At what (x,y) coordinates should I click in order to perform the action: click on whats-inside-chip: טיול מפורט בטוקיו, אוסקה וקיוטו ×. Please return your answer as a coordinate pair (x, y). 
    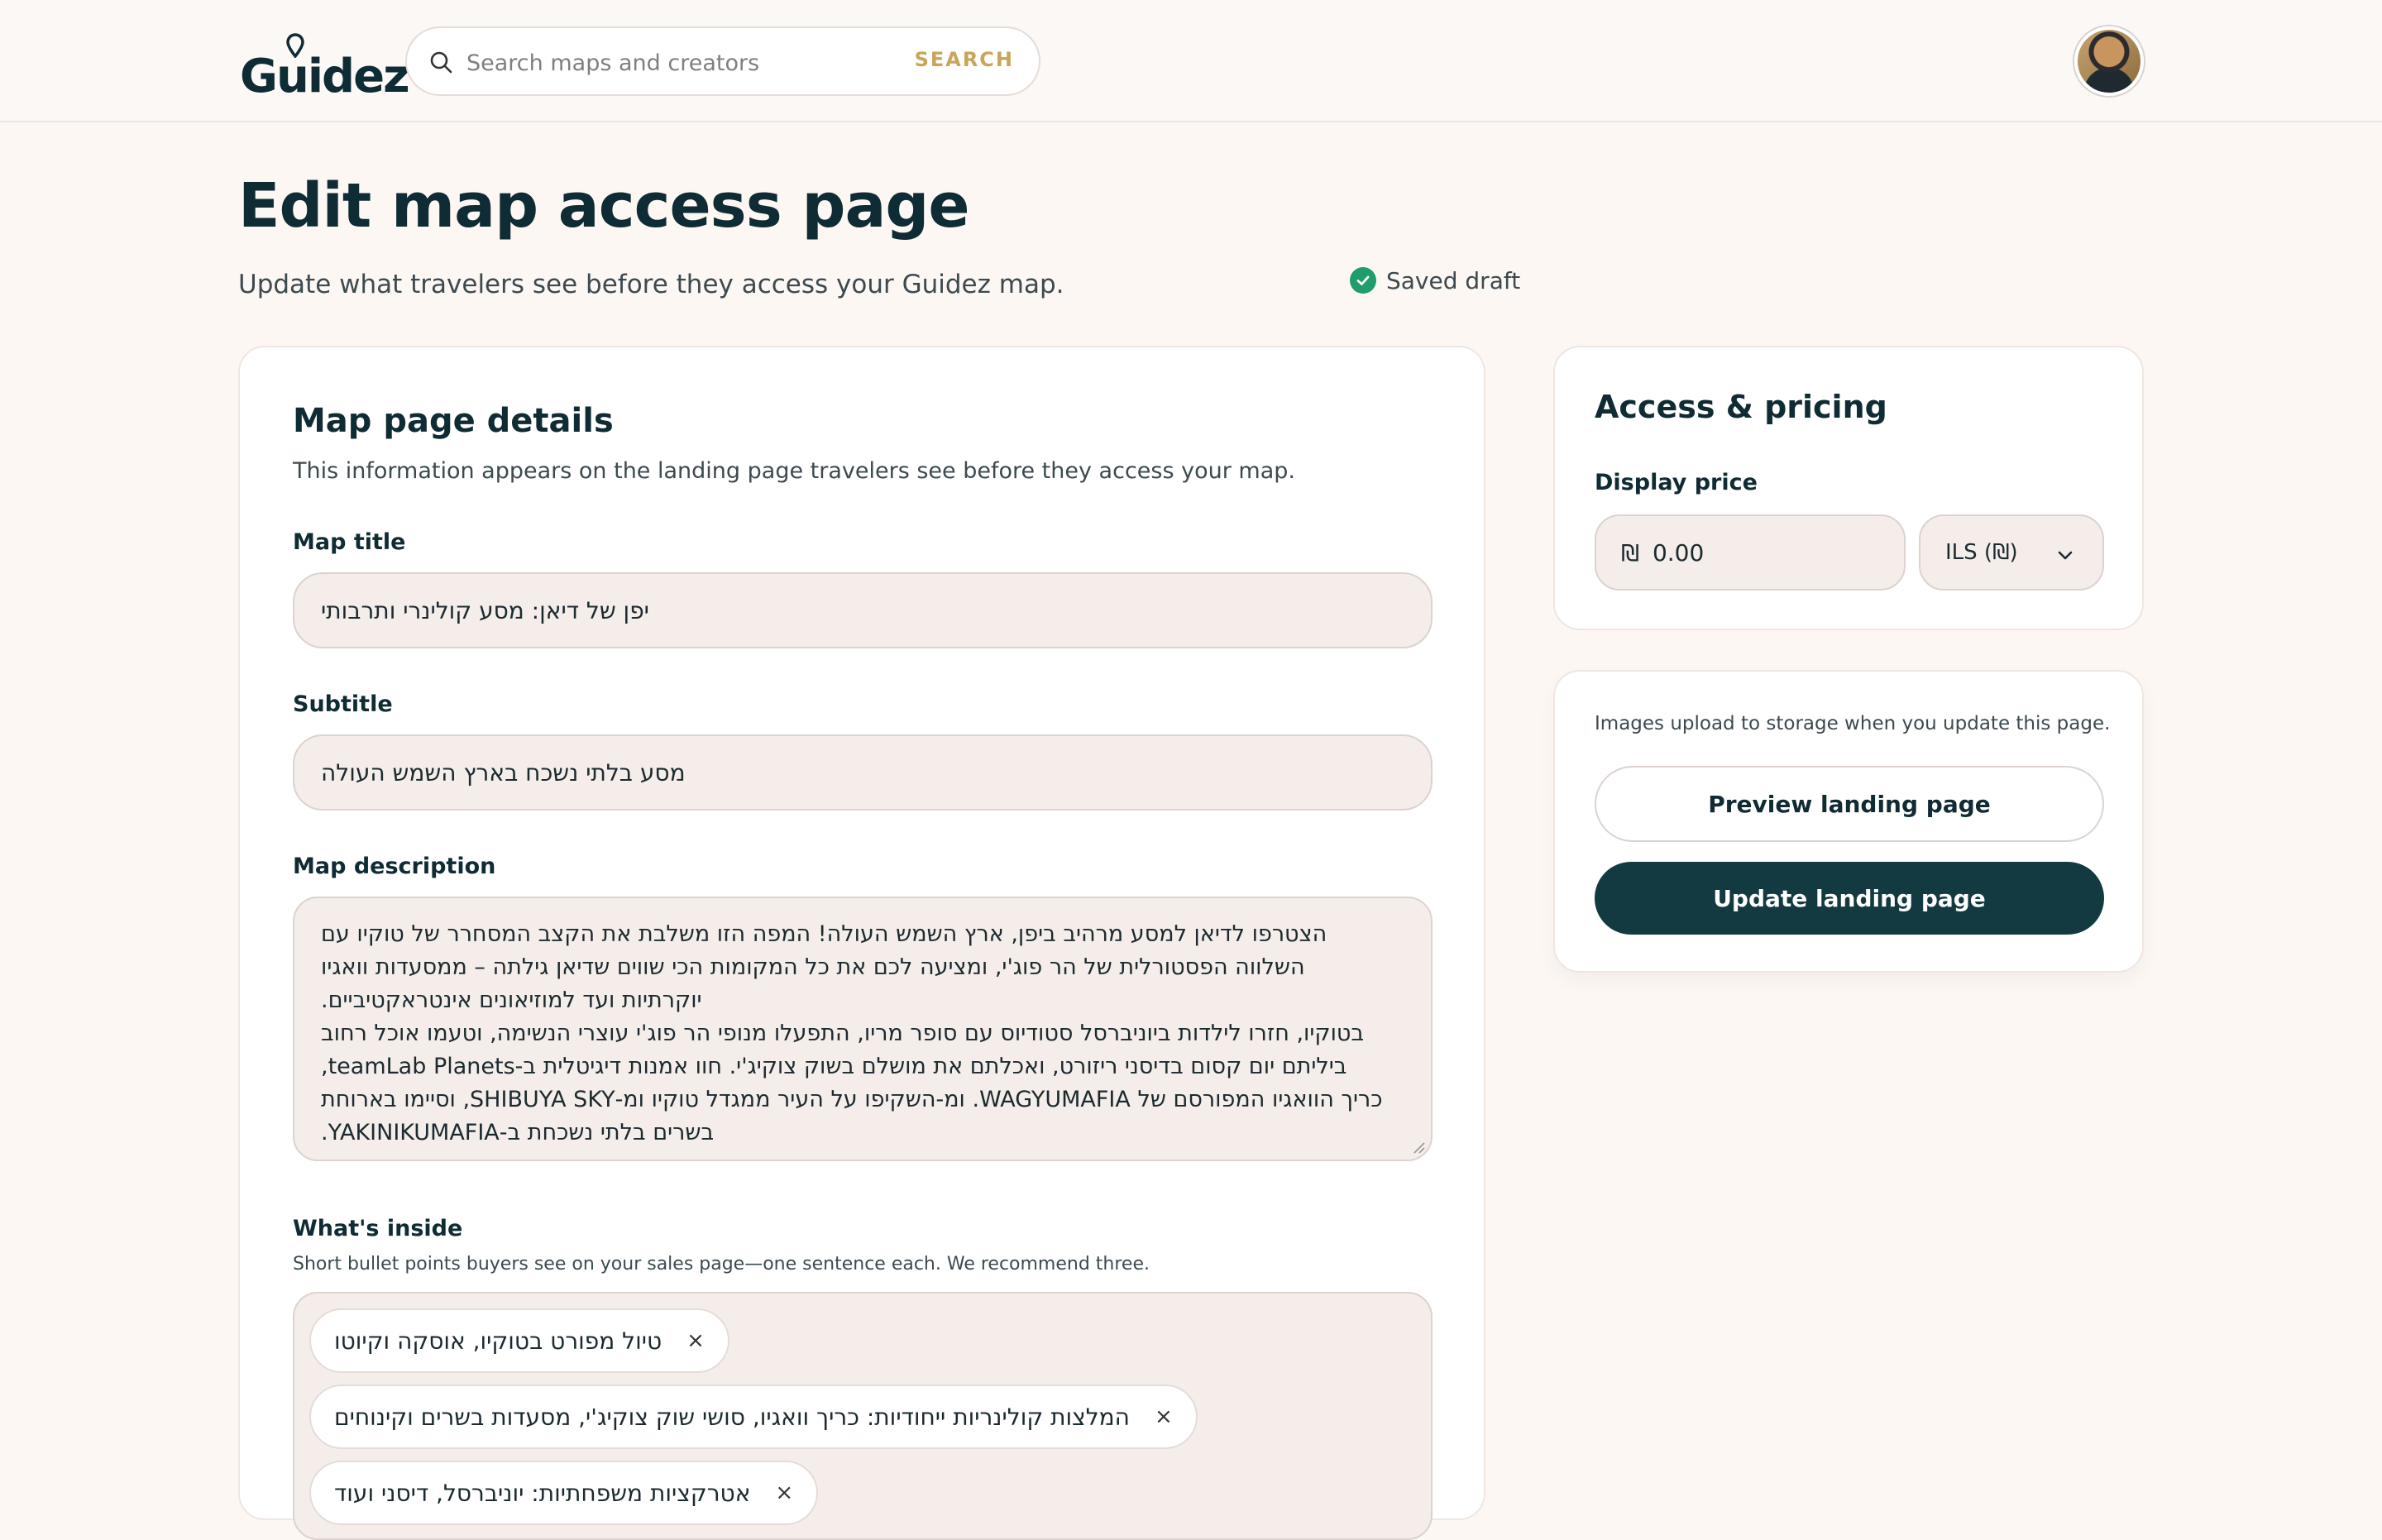
    Looking at the image, I should click on (519, 1340).